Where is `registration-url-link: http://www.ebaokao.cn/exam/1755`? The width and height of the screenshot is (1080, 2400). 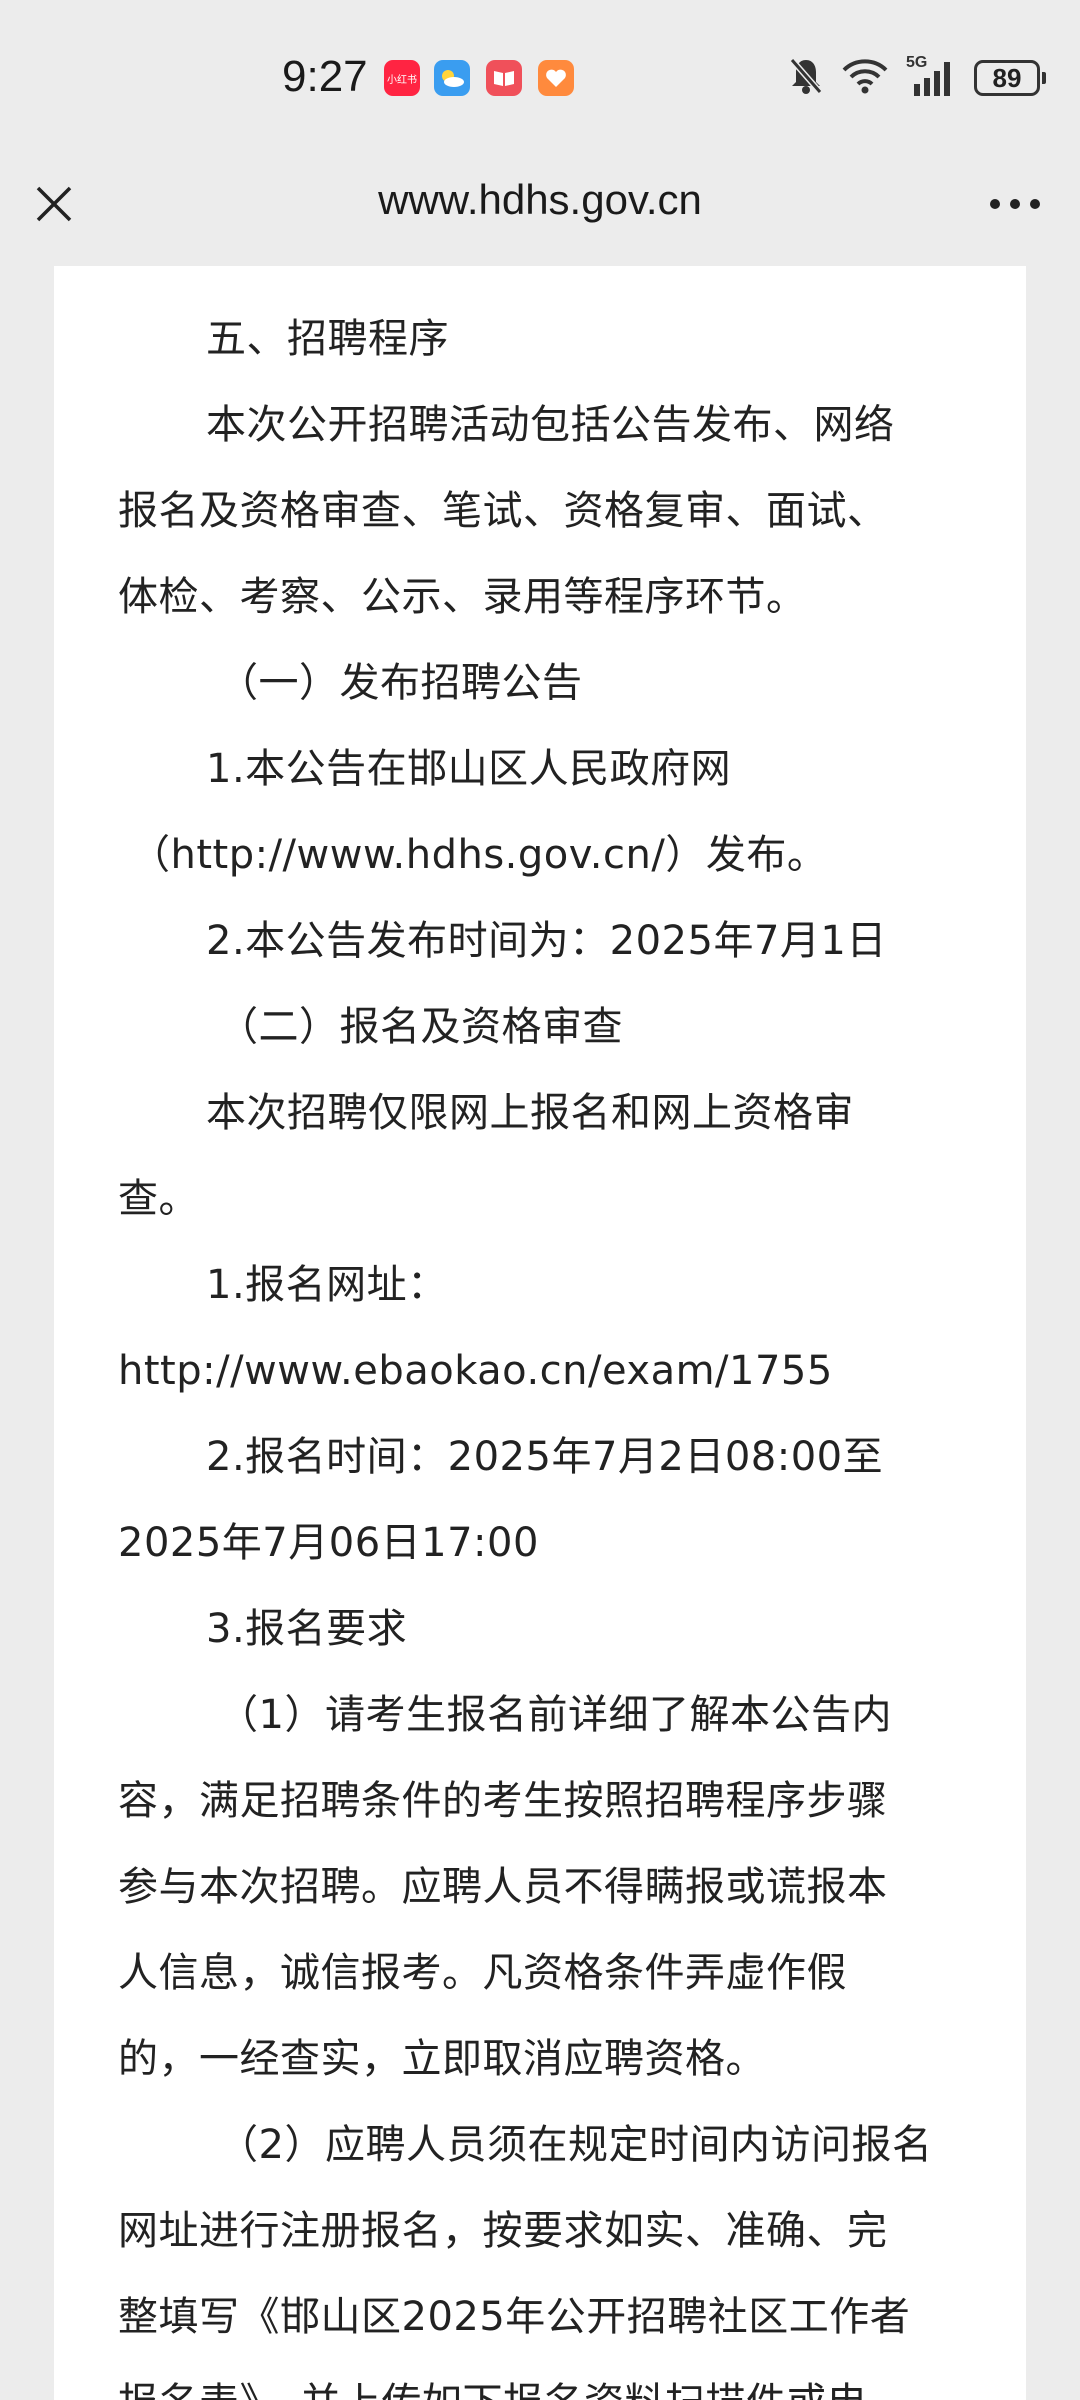 registration-url-link: http://www.ebaokao.cn/exam/1755 is located at coordinates (475, 1371).